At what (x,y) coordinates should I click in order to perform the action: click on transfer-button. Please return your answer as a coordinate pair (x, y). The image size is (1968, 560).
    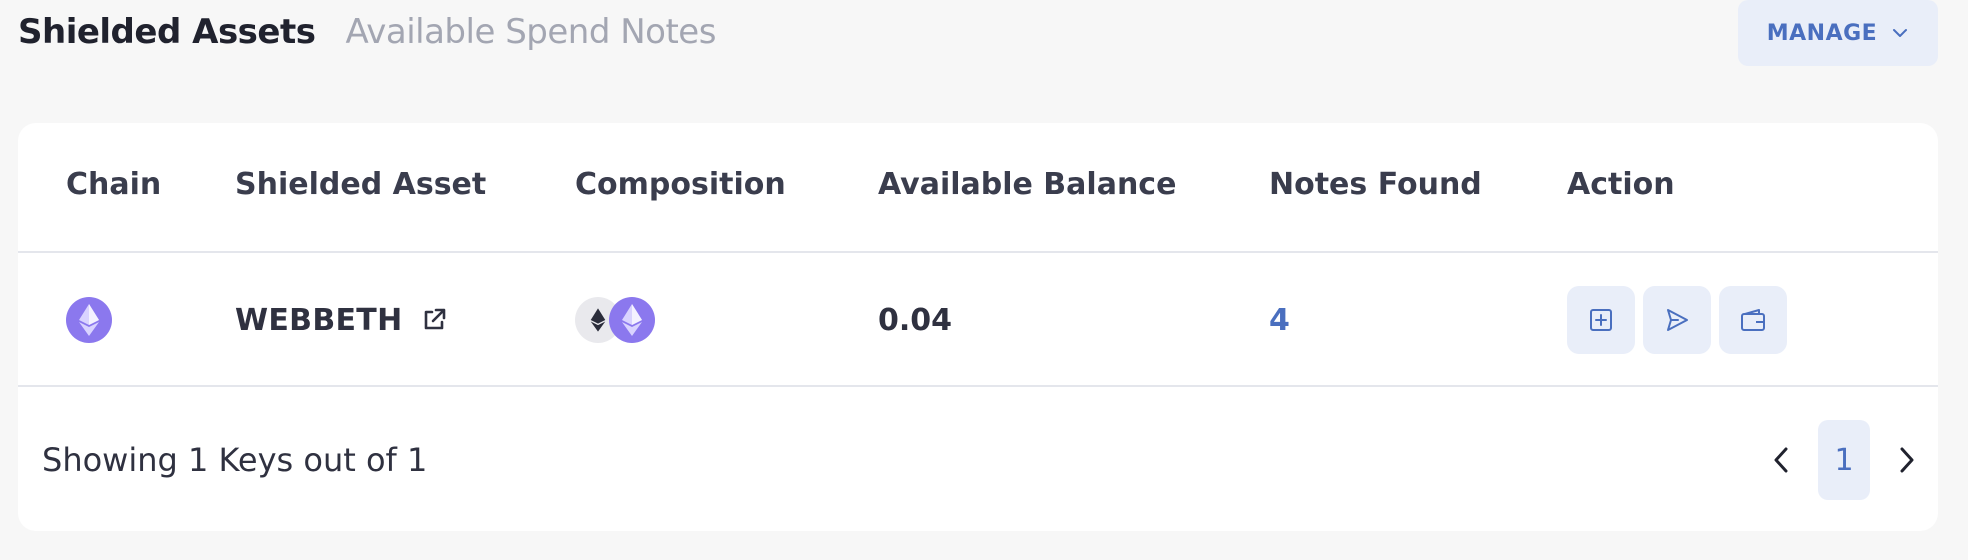
    Looking at the image, I should click on (1677, 320).